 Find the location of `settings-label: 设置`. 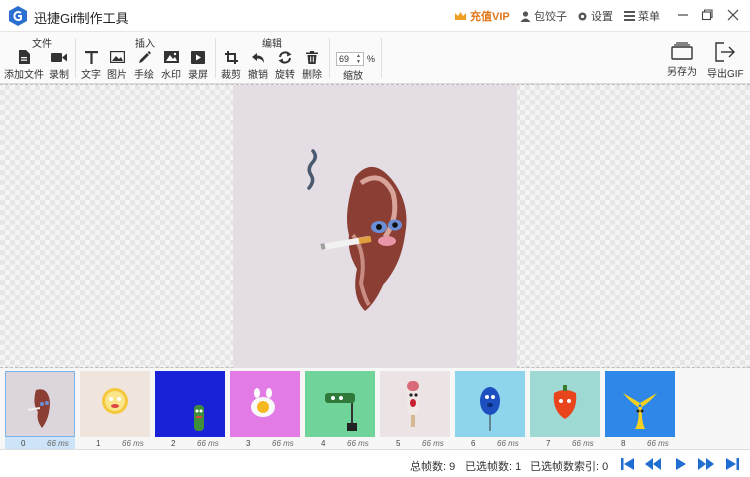

settings-label: 设置 is located at coordinates (602, 17).